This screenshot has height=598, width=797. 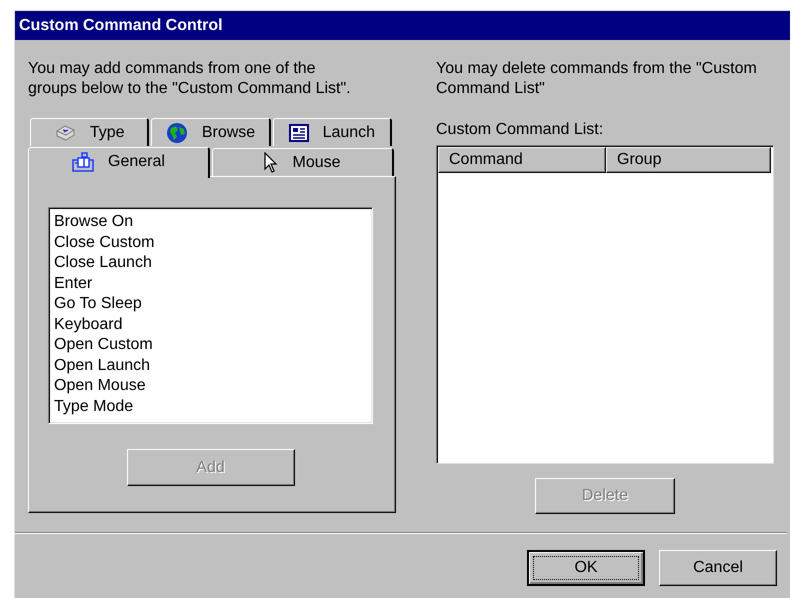 What do you see at coordinates (210, 263) in the screenshot?
I see `list-item: Close Launch` at bounding box center [210, 263].